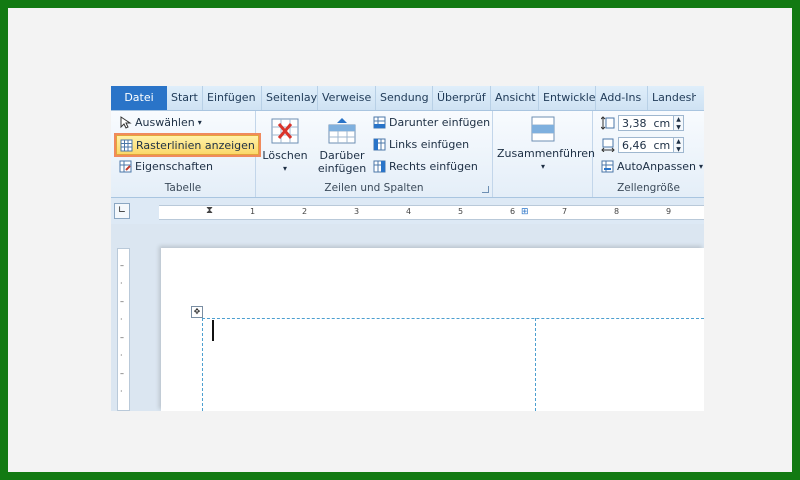 This screenshot has width=800, height=480. I want to click on insert-left-button: Links einfügen, so click(421, 144).